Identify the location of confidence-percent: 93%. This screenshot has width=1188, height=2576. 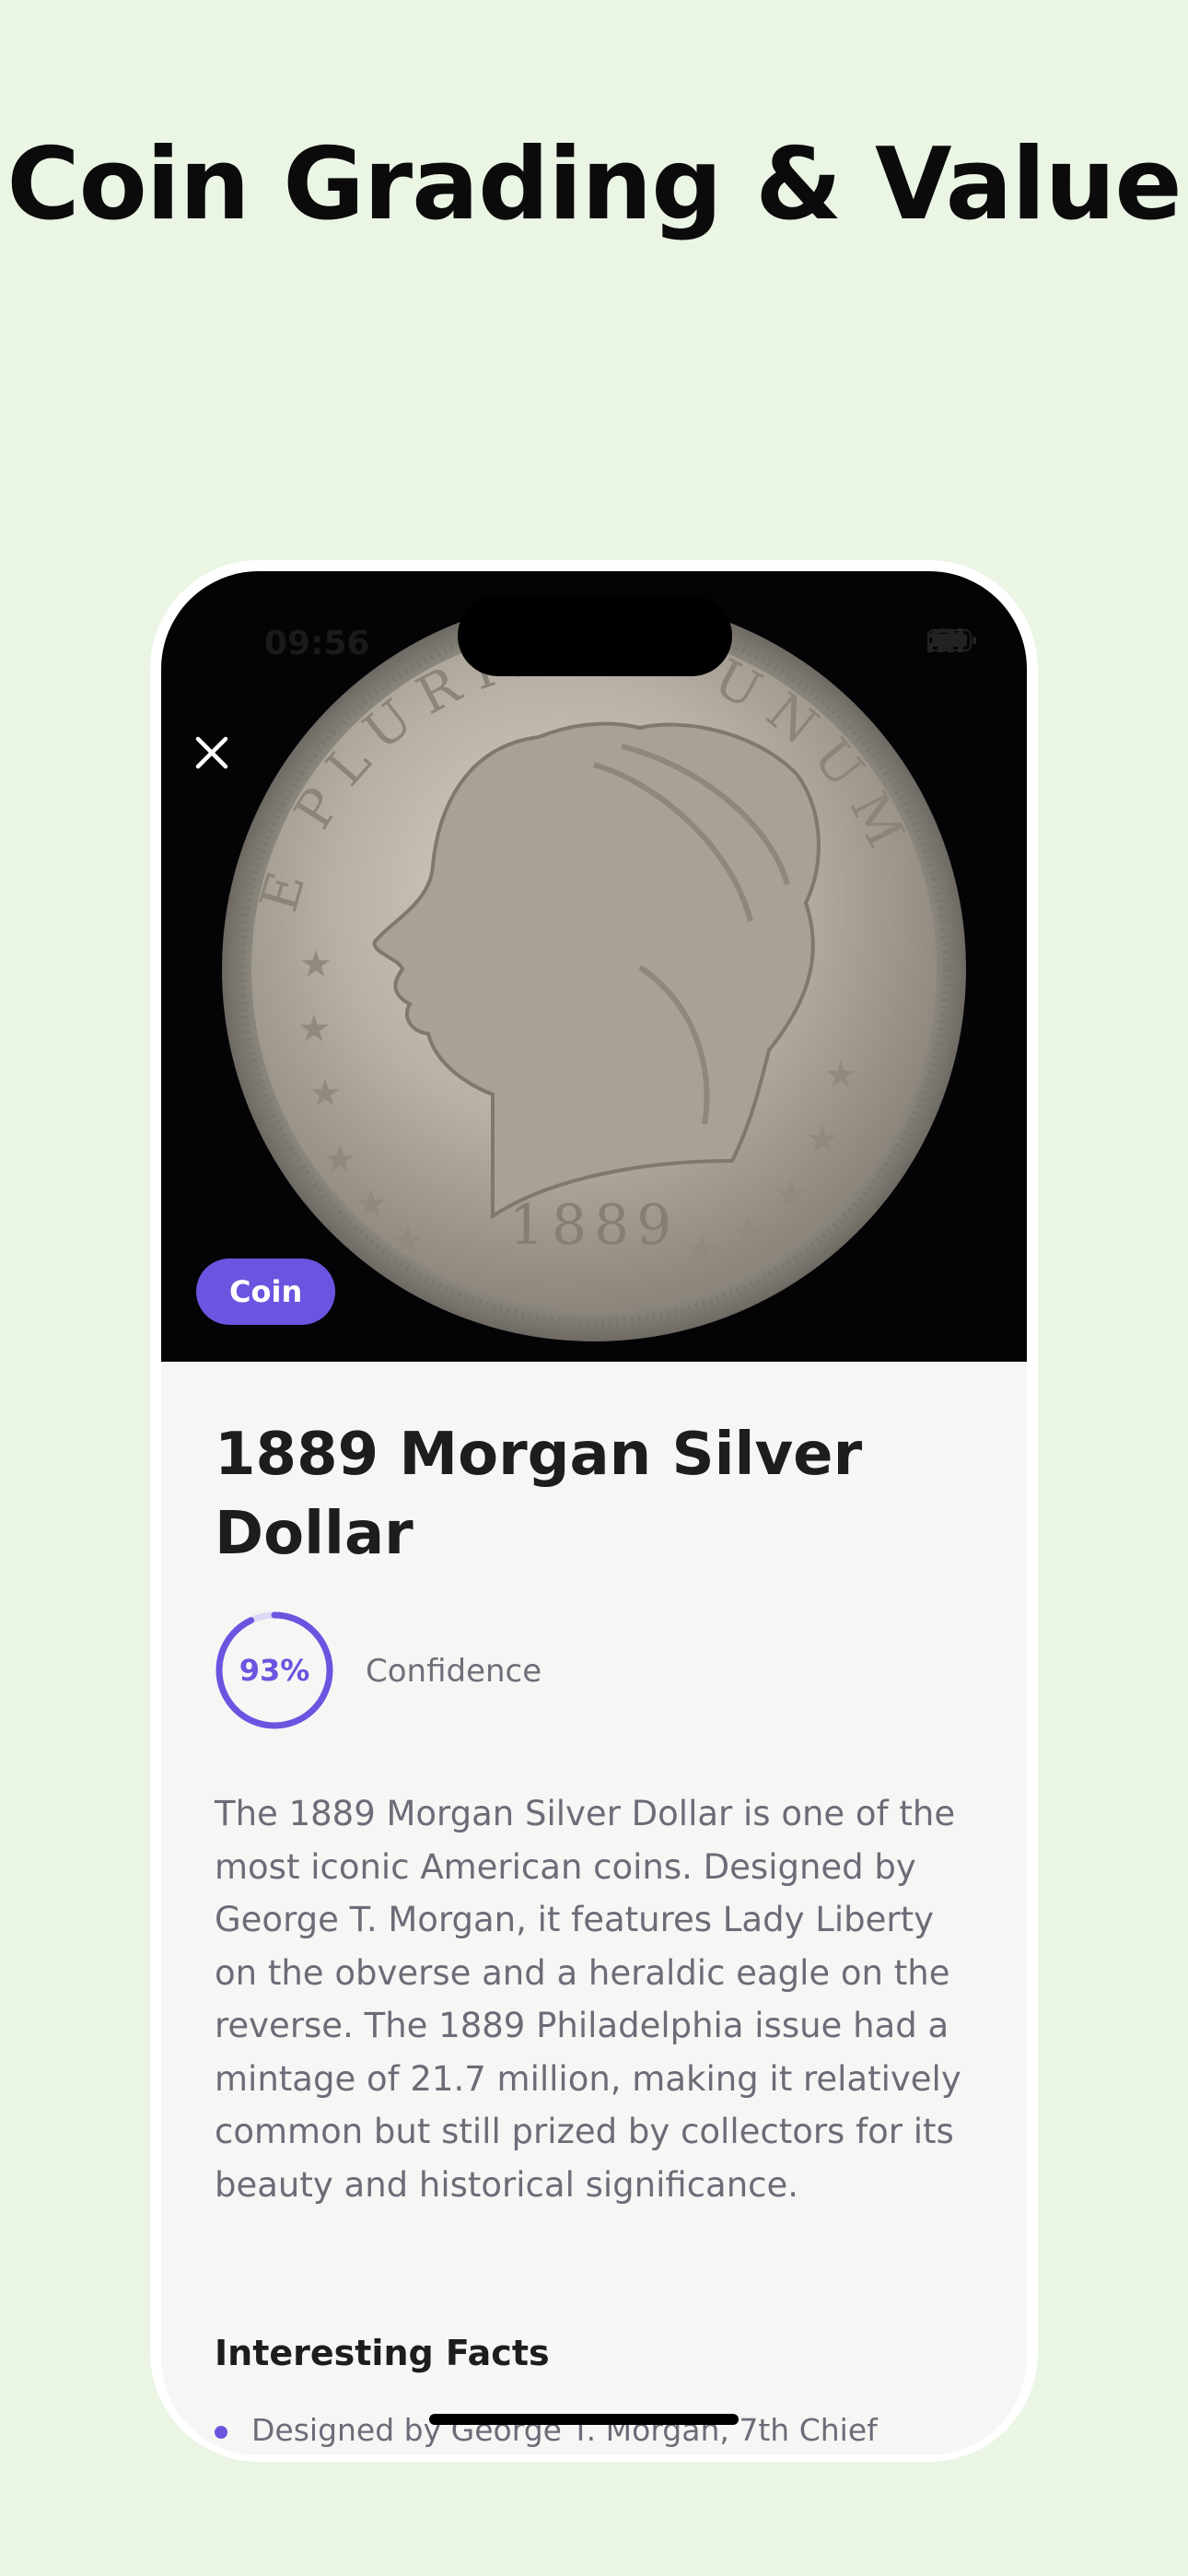
(274, 1670).